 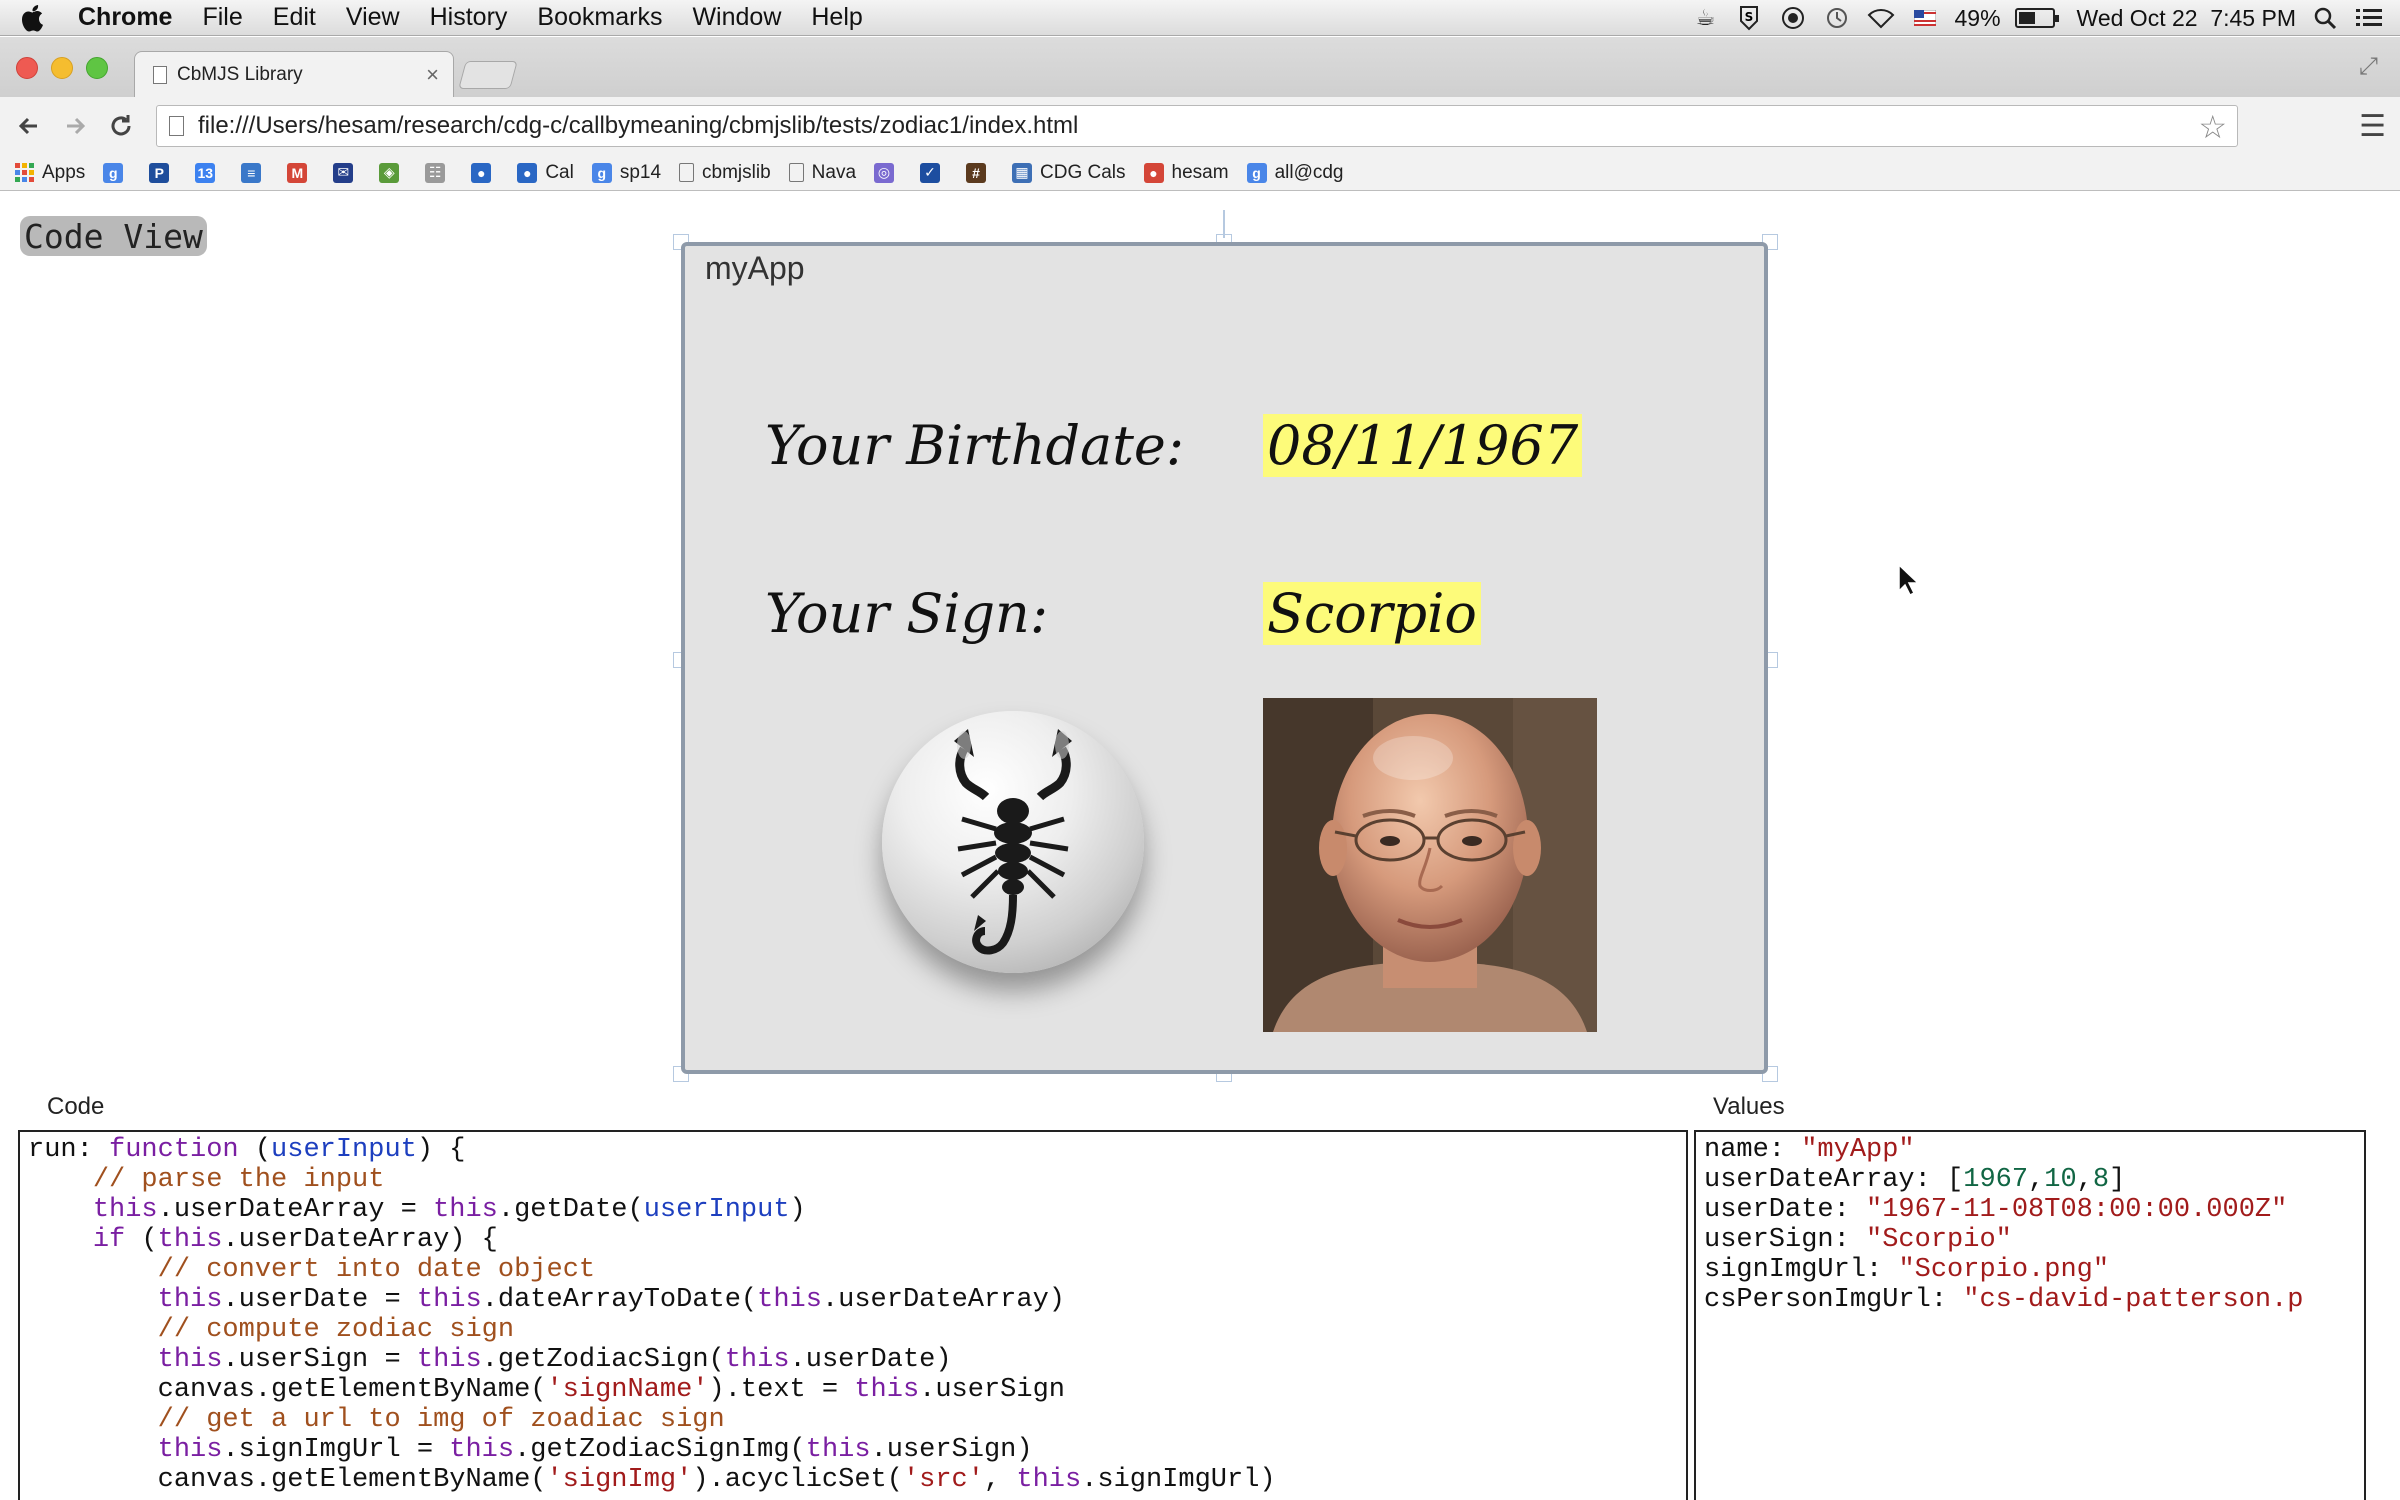 I want to click on value-line: userDate: "1967-11-08T08:00:00.000Z", so click(x=2030, y=1210).